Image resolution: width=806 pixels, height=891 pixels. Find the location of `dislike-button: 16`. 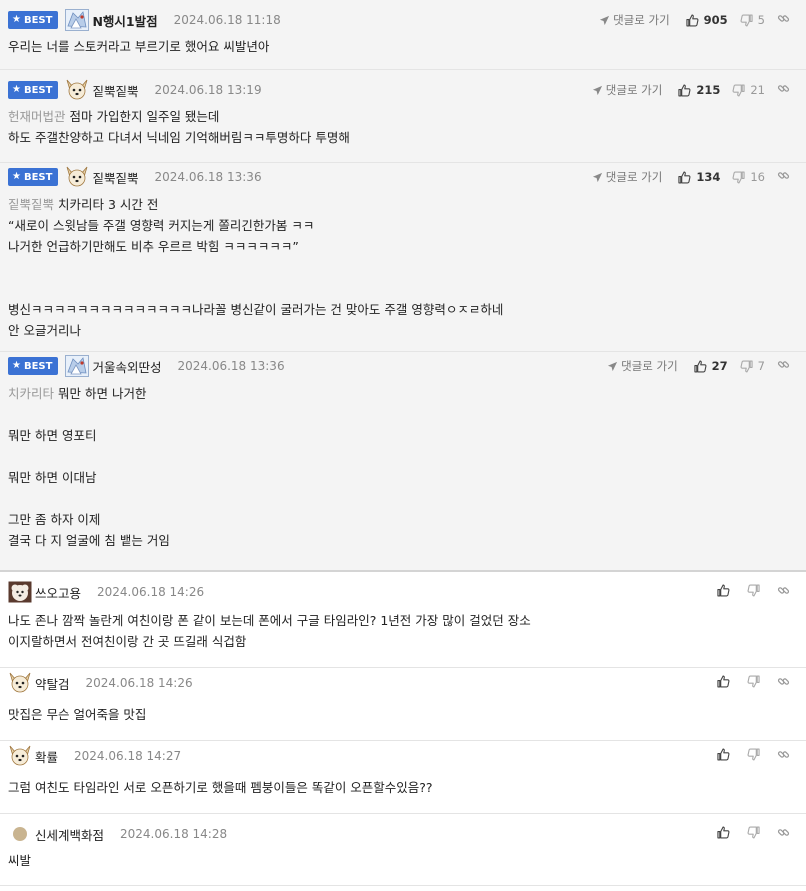

dislike-button: 16 is located at coordinates (748, 177).